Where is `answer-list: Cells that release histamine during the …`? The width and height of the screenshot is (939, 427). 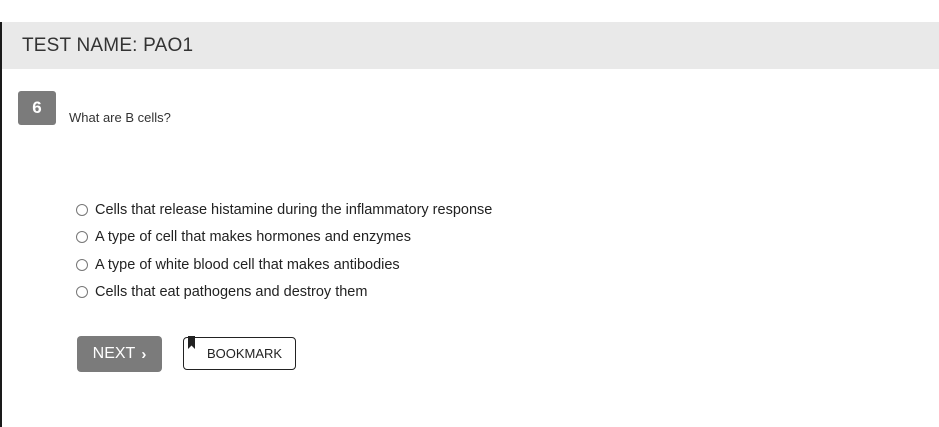 answer-list: Cells that release histamine during the … is located at coordinates (284, 251).